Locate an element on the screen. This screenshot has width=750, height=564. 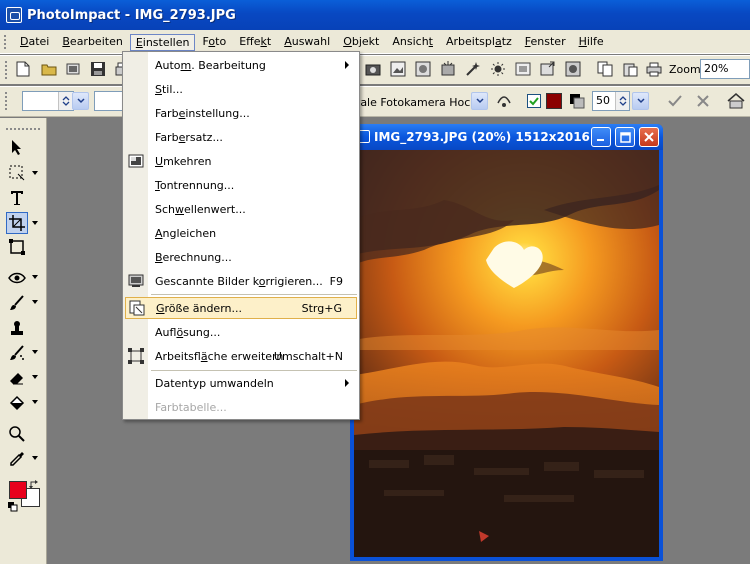
value-spinner is located at coordinates (622, 101).